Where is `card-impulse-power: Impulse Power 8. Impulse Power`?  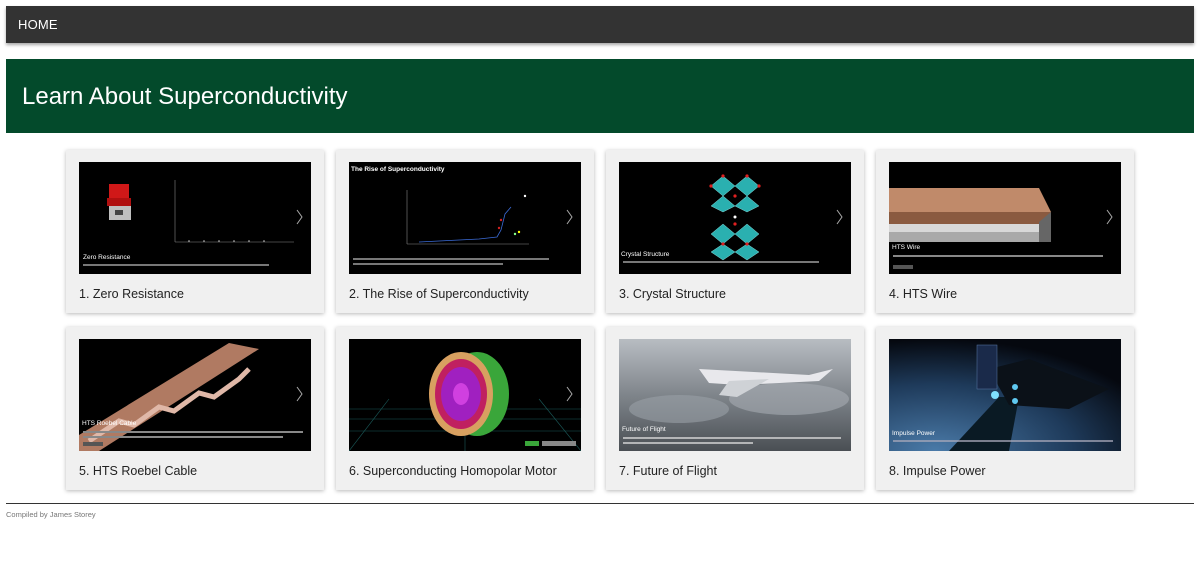 card-impulse-power: Impulse Power 8. Impulse Power is located at coordinates (1005, 408).